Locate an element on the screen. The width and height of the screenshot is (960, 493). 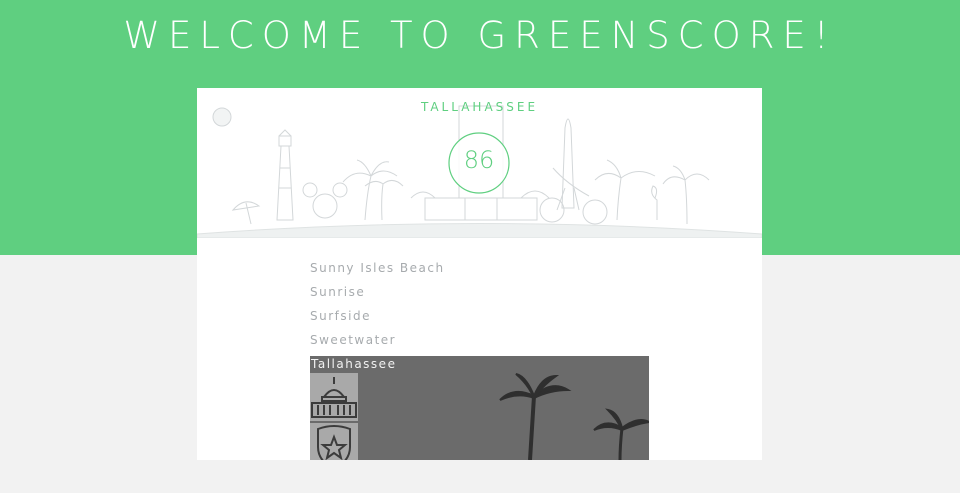
police-tile is located at coordinates (334, 441).